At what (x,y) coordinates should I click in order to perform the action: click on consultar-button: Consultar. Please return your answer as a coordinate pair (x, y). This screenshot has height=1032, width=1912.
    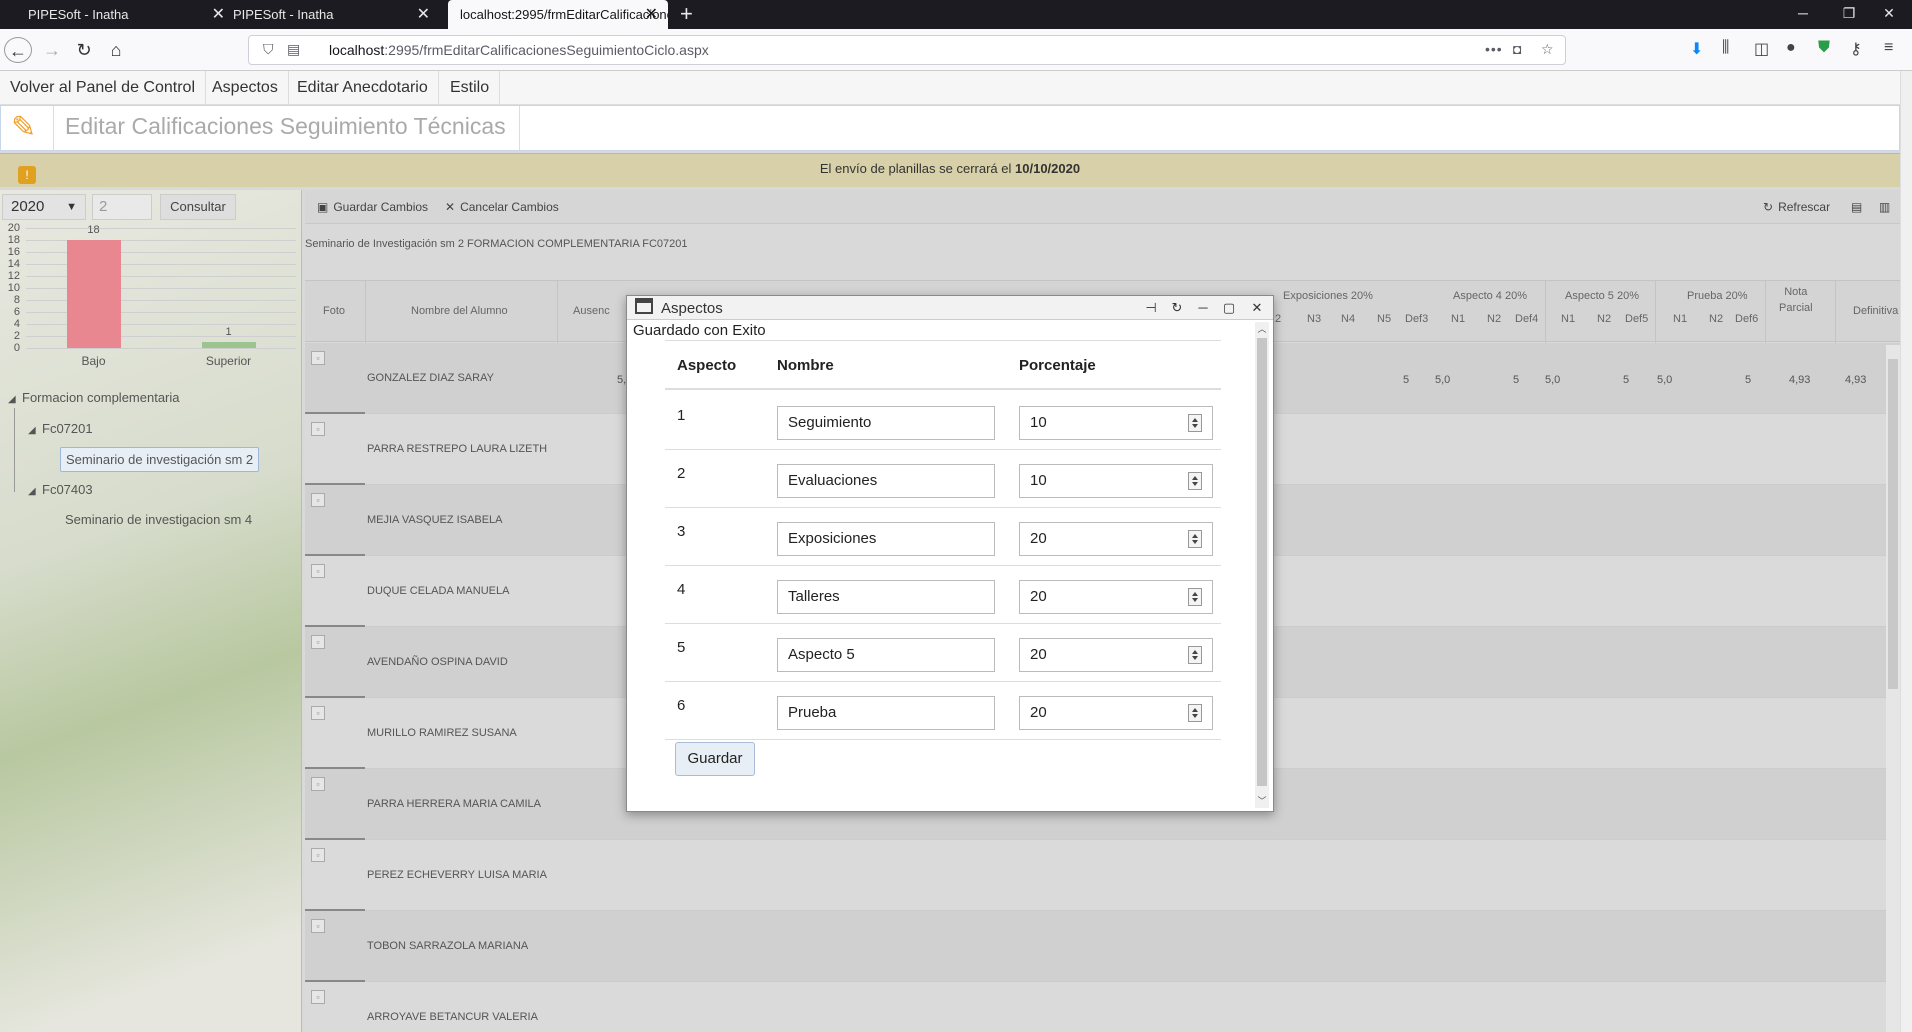
    Looking at the image, I should click on (198, 207).